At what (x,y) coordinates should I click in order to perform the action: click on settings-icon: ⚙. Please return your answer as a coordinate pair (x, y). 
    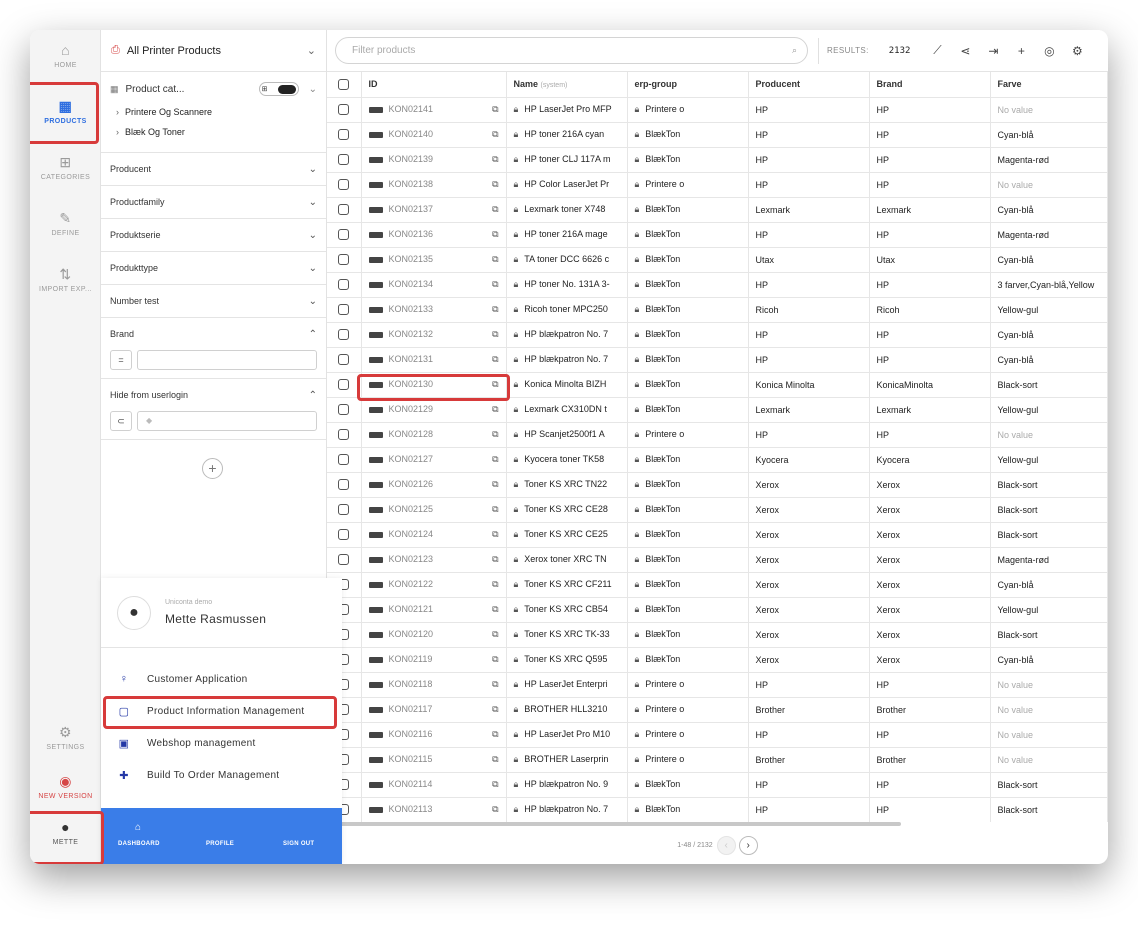
    Looking at the image, I should click on (1077, 51).